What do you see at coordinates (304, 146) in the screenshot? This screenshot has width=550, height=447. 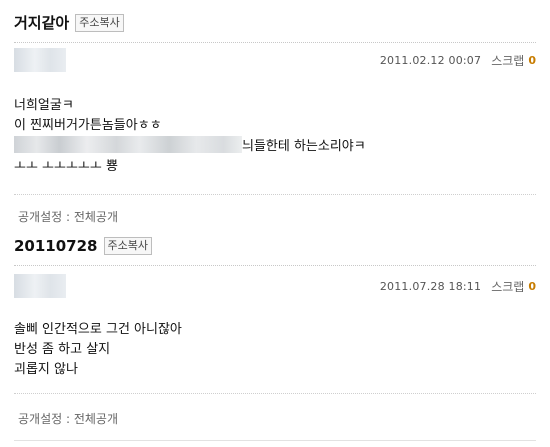 I see `post-line-text: 늬들한테 하는소리야ㅋ` at bounding box center [304, 146].